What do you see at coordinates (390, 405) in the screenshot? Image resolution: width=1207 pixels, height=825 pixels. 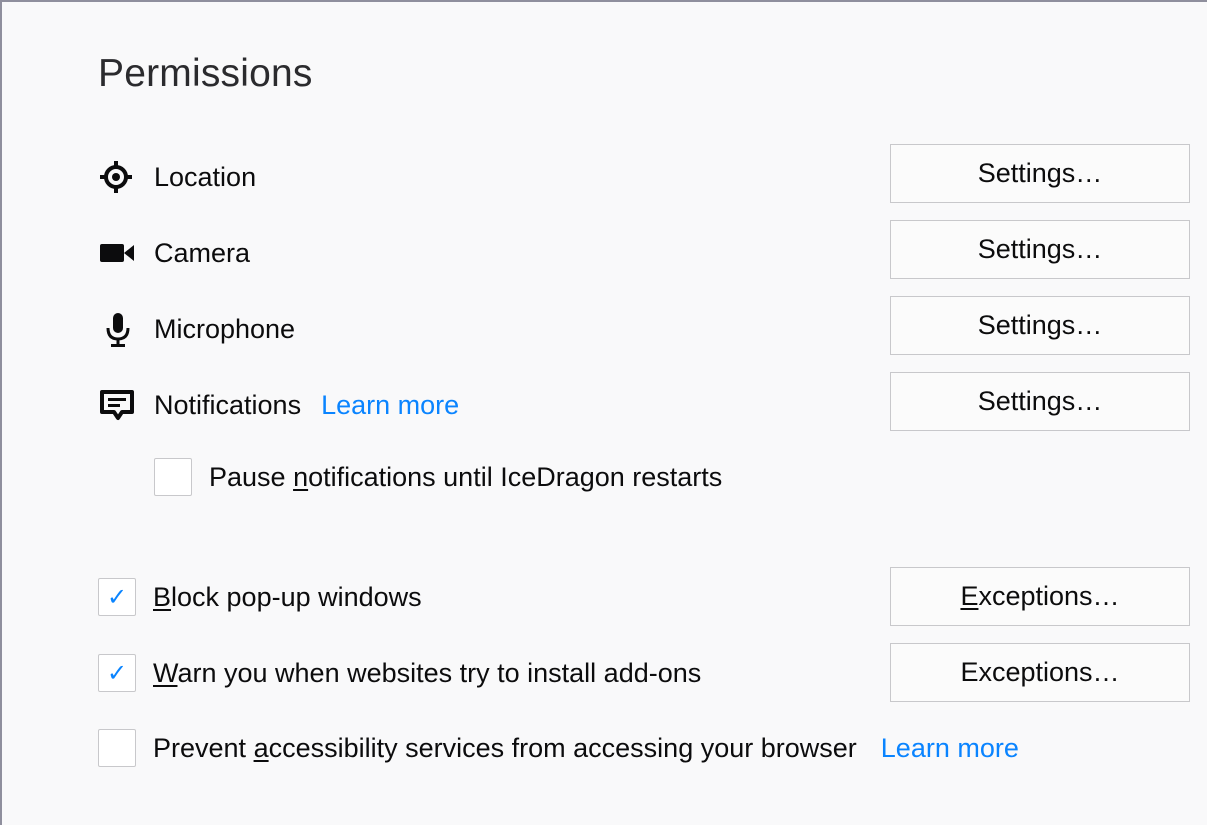 I see `notifications-learn-more-link: Learn more` at bounding box center [390, 405].